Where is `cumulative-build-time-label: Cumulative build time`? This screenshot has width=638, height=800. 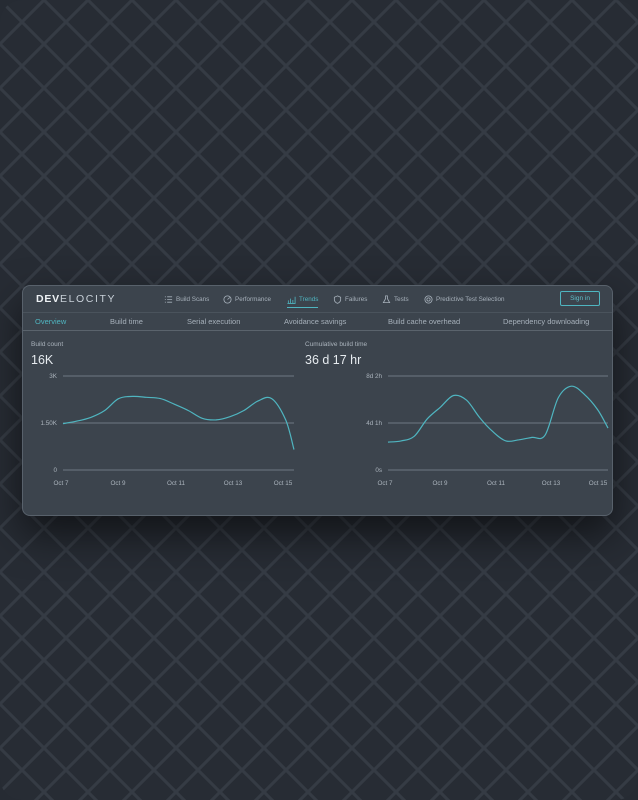 cumulative-build-time-label: Cumulative build time is located at coordinates (336, 344).